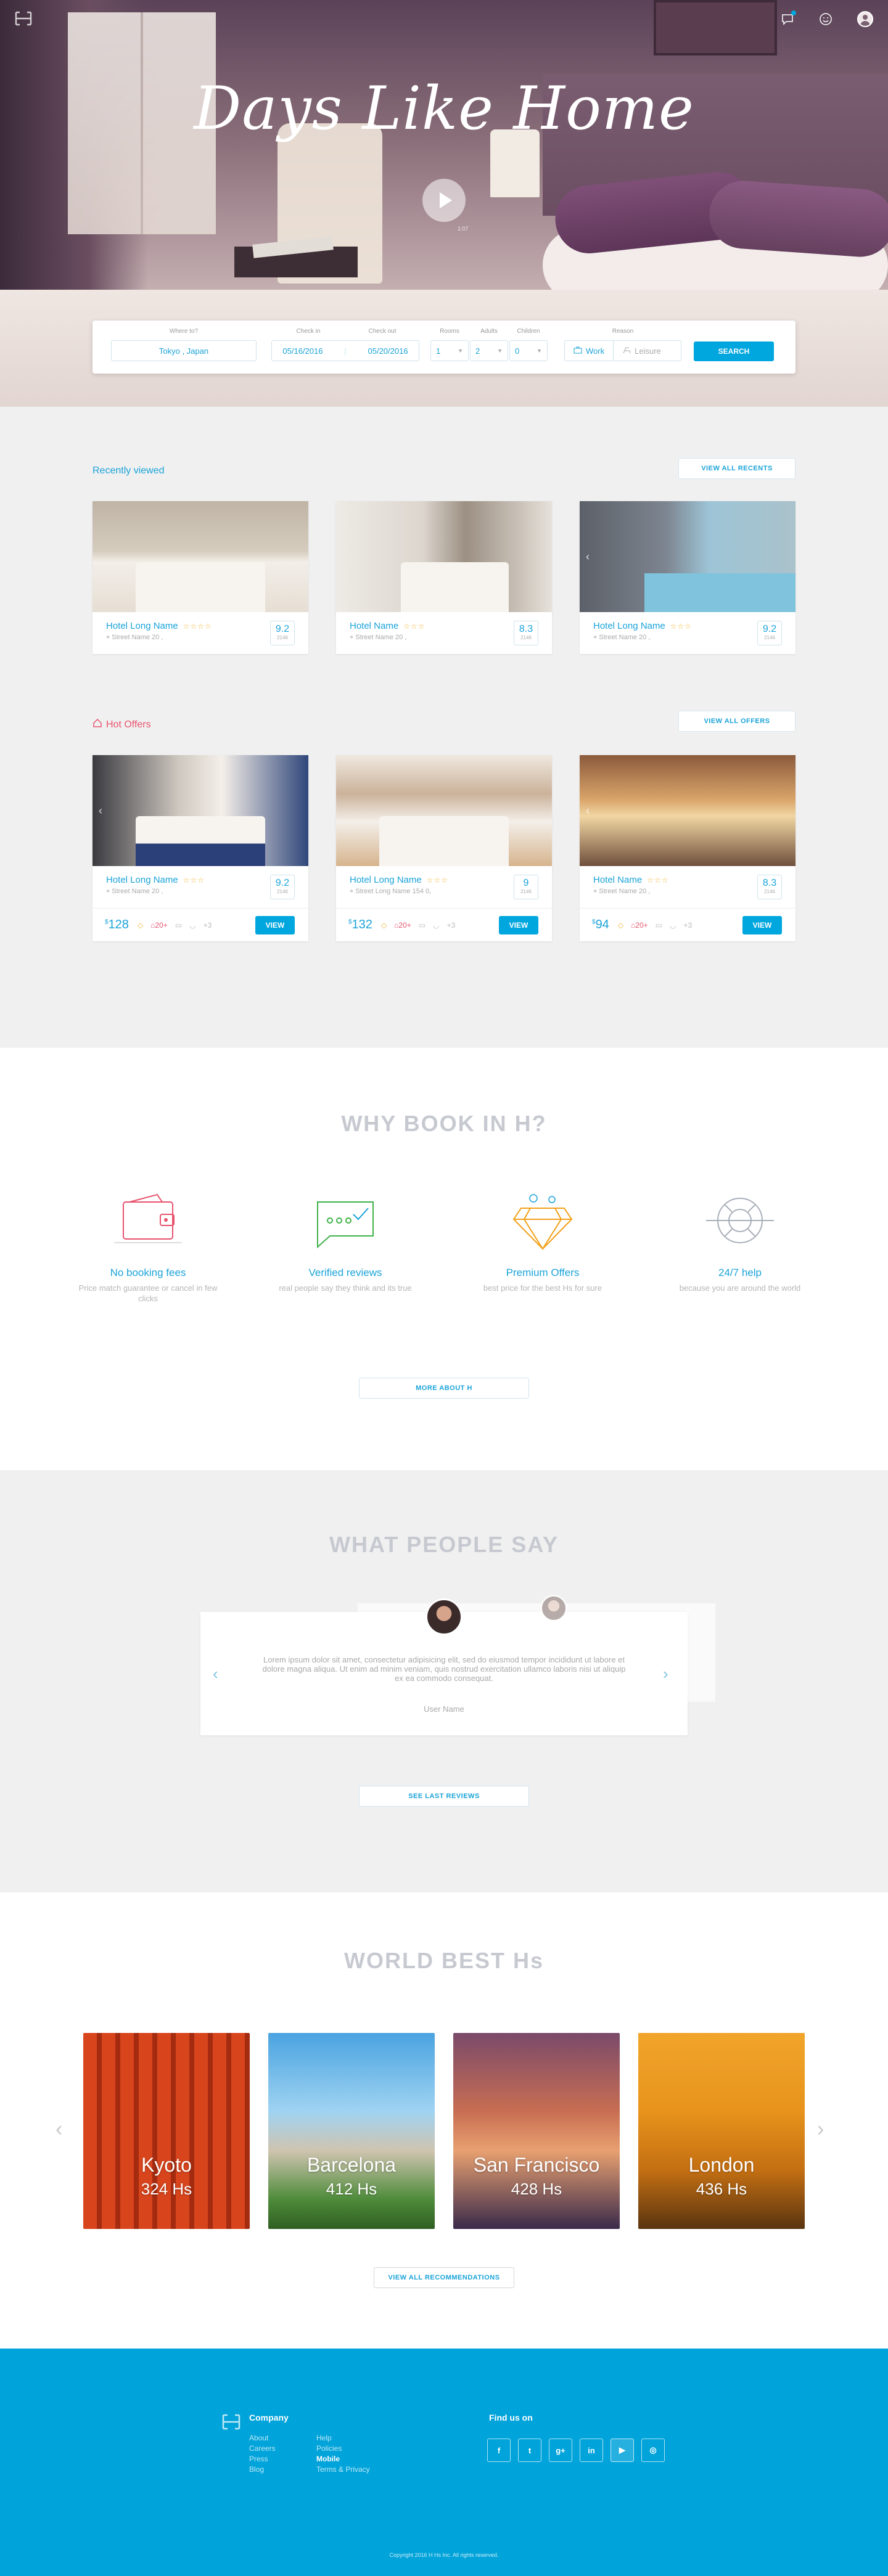  Describe the element at coordinates (303, 351) in the screenshot. I see `checkin-input: 05/16/2016` at that location.